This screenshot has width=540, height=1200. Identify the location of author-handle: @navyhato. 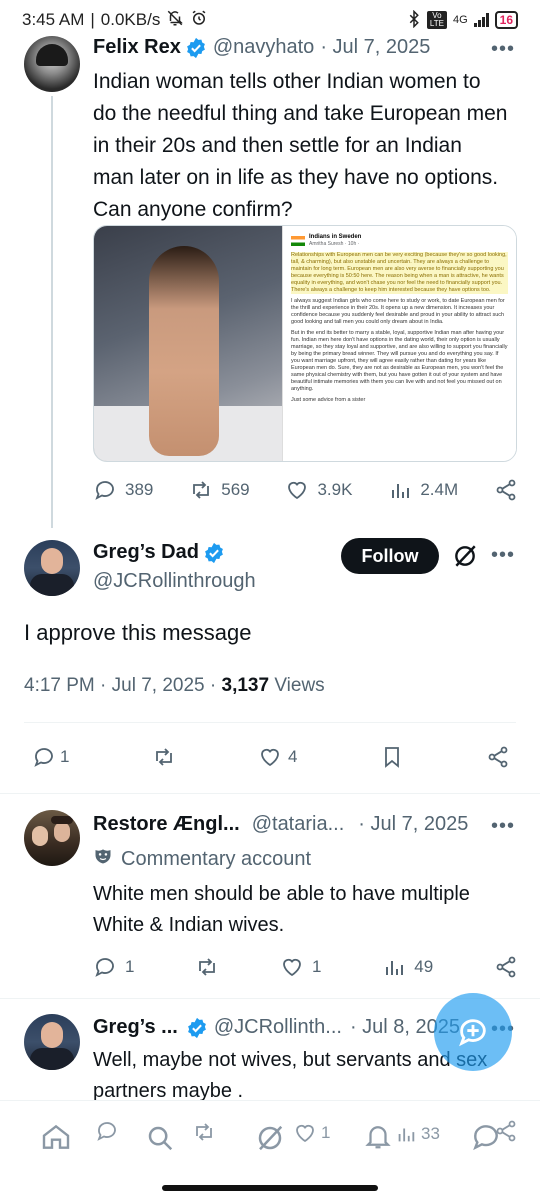
(263, 47).